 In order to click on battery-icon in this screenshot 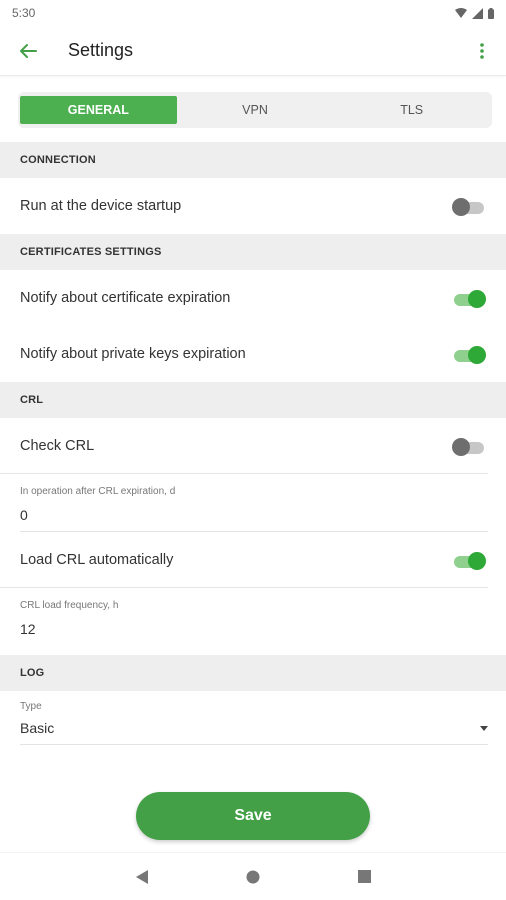, I will do `click(491, 13)`.